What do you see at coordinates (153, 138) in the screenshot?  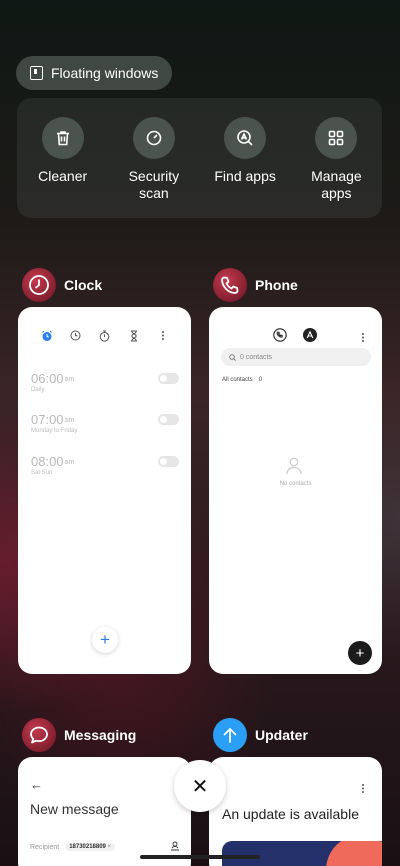 I see `shield-scan-icon` at bounding box center [153, 138].